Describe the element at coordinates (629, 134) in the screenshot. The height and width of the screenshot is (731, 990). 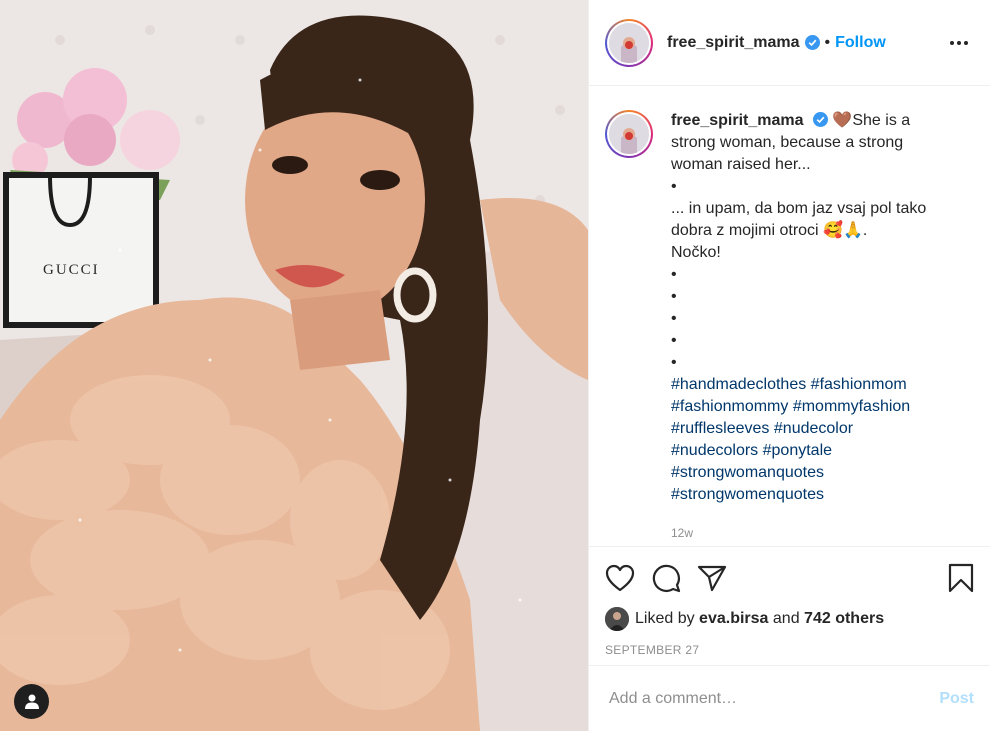
I see `caption-author-avatar` at that location.